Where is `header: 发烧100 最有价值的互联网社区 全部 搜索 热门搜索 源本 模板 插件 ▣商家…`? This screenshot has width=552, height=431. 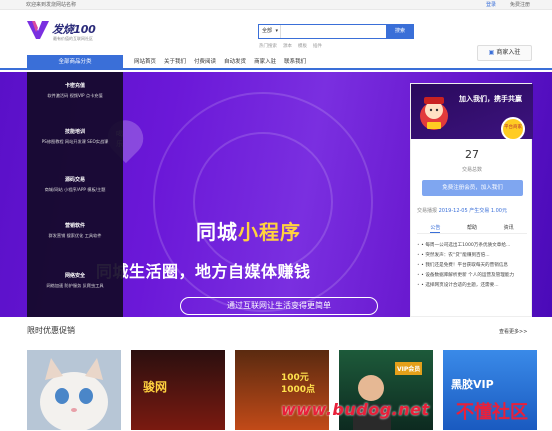
header: 发烧100 最有价值的互联网社区 全部 搜索 热门搜索 源本 模板 插件 ▣商家… is located at coordinates (276, 36).